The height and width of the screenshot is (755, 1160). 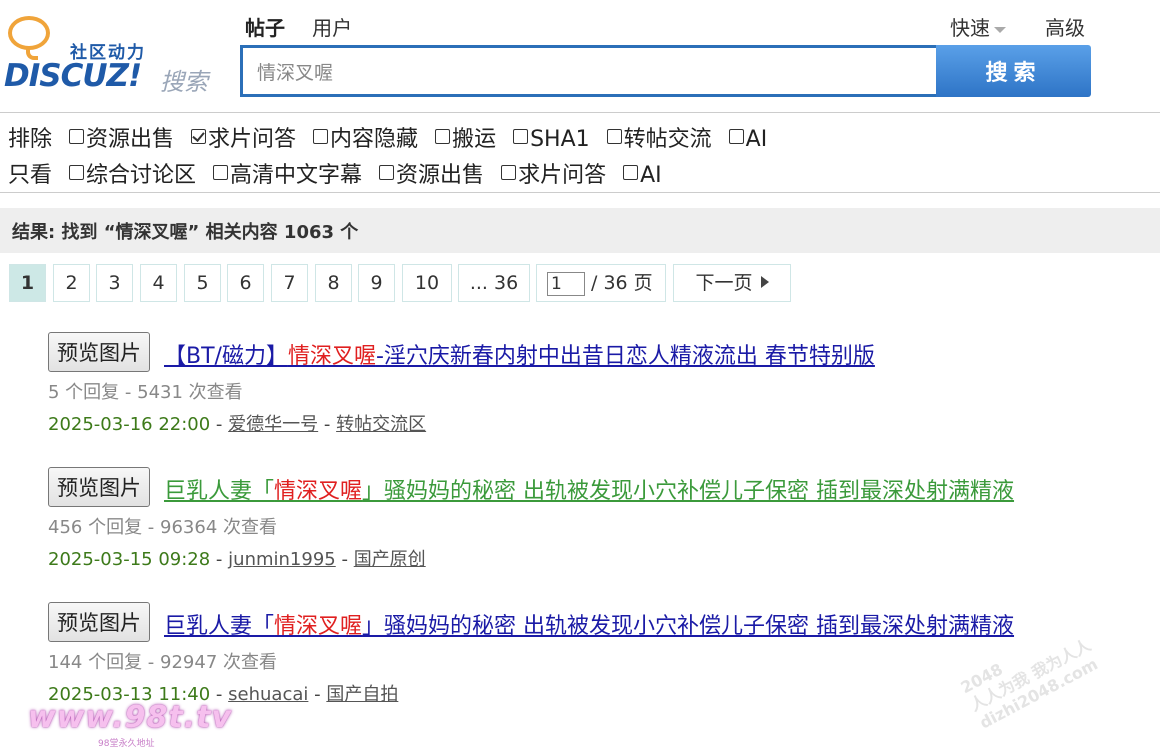 I want to click on result-stats: 456 个回复 - 96364 次查看, so click(x=162, y=527).